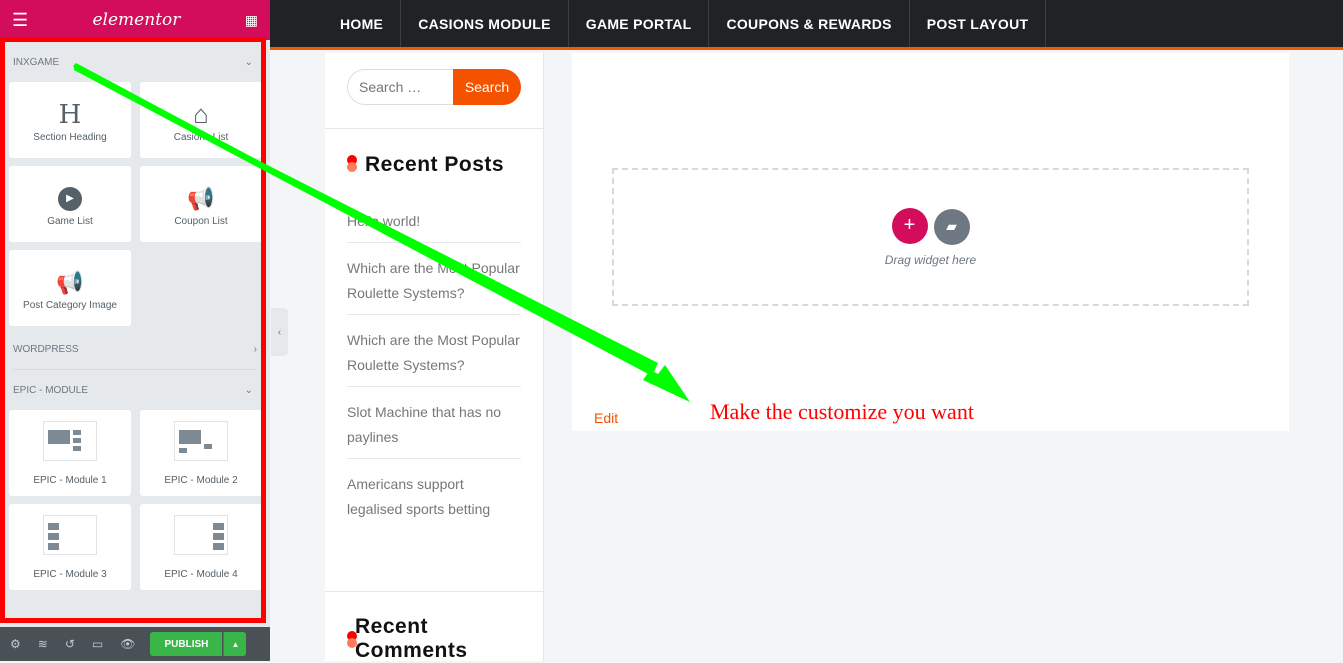  What do you see at coordinates (434, 428) in the screenshot?
I see `post-link: Slot Machine that has no paylines` at bounding box center [434, 428].